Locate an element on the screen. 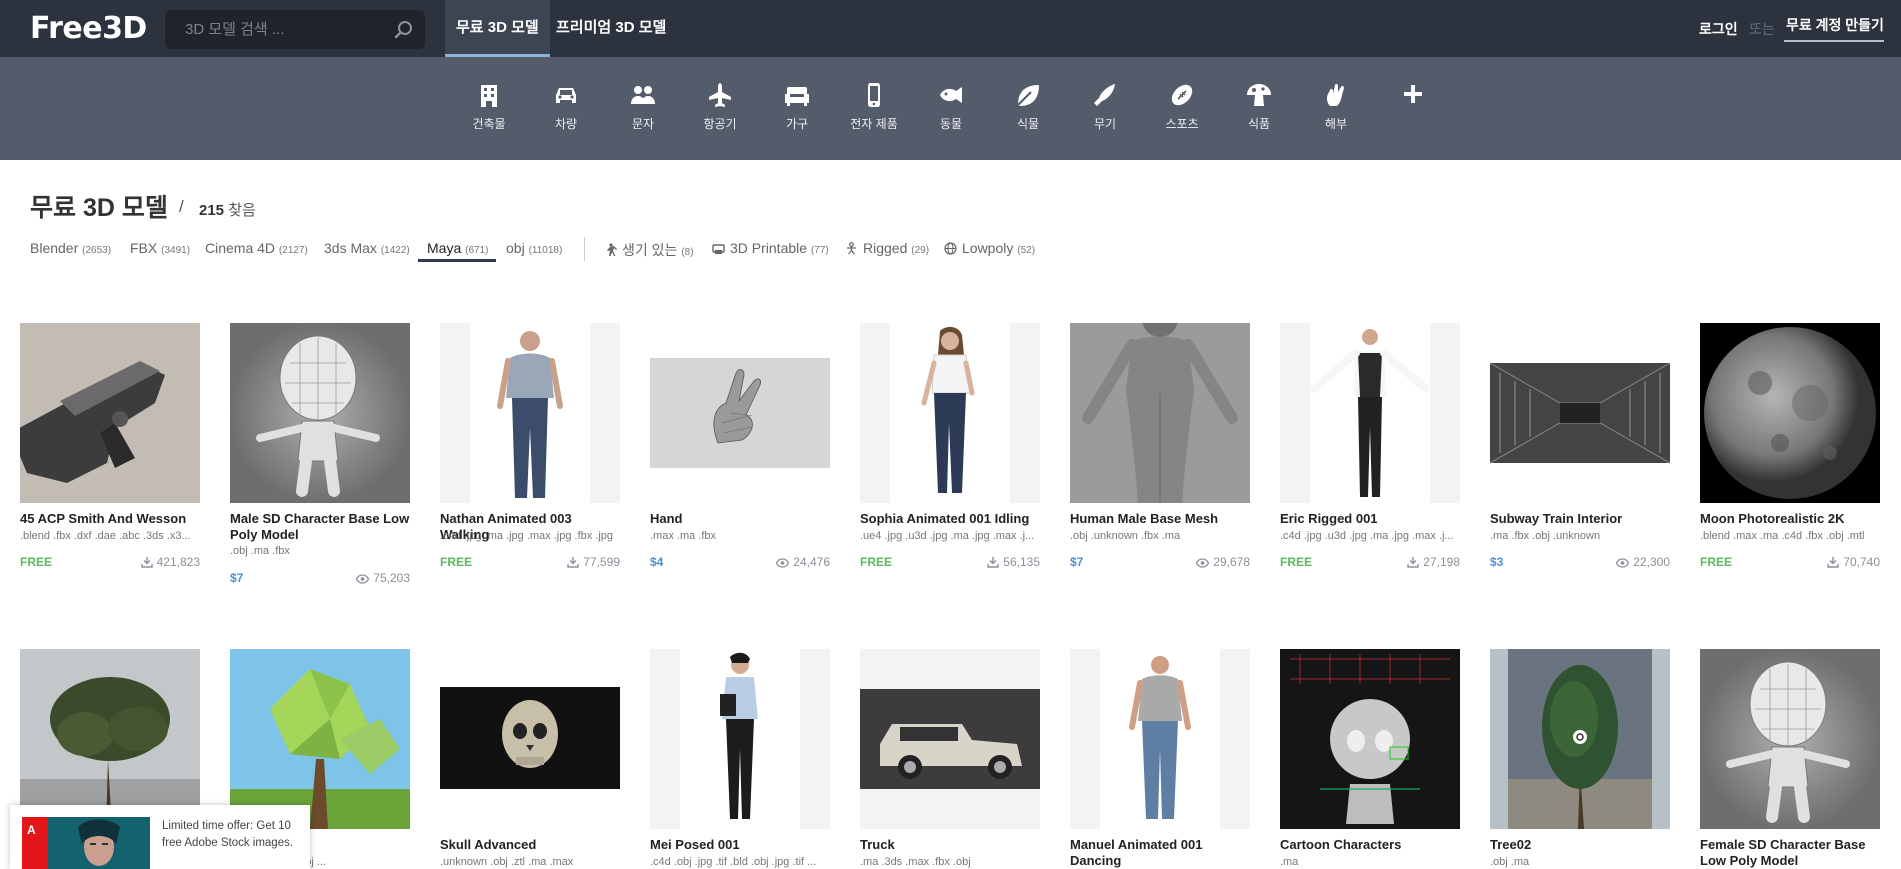 This screenshot has width=1901, height=869. model-stat: 75,203 is located at coordinates (383, 578).